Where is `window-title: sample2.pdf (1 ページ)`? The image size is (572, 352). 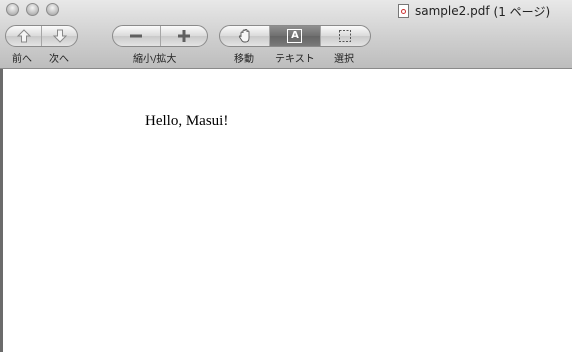
window-title: sample2.pdf (1 ページ) is located at coordinates (474, 11).